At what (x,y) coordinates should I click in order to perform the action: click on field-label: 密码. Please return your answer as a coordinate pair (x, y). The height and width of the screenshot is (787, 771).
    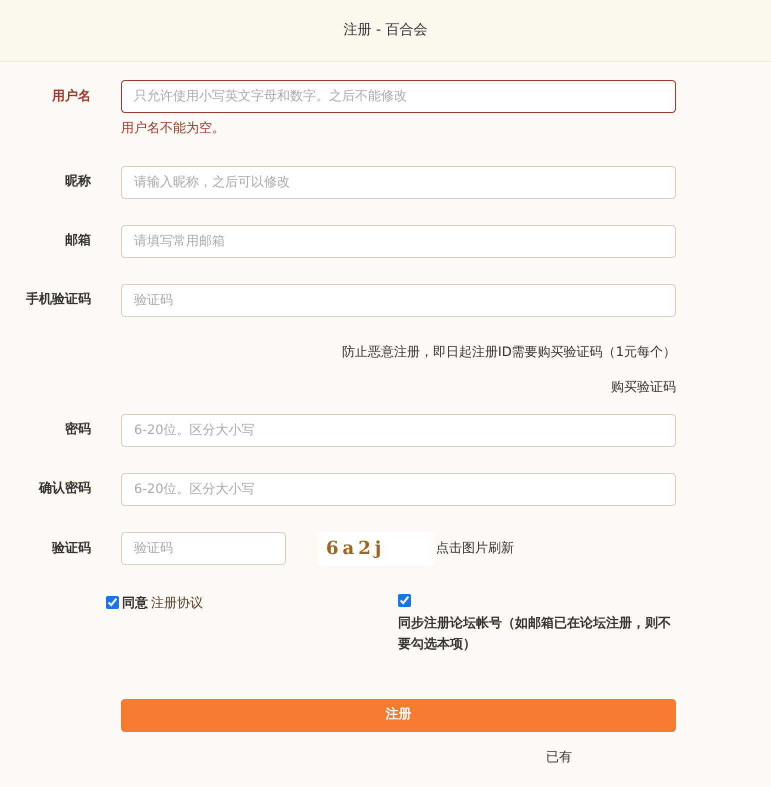
    Looking at the image, I should click on (77, 430).